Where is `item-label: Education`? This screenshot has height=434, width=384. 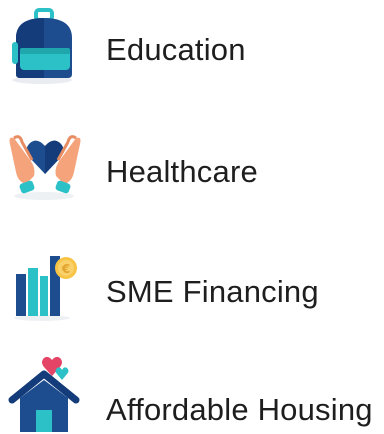
item-label: Education is located at coordinates (176, 49).